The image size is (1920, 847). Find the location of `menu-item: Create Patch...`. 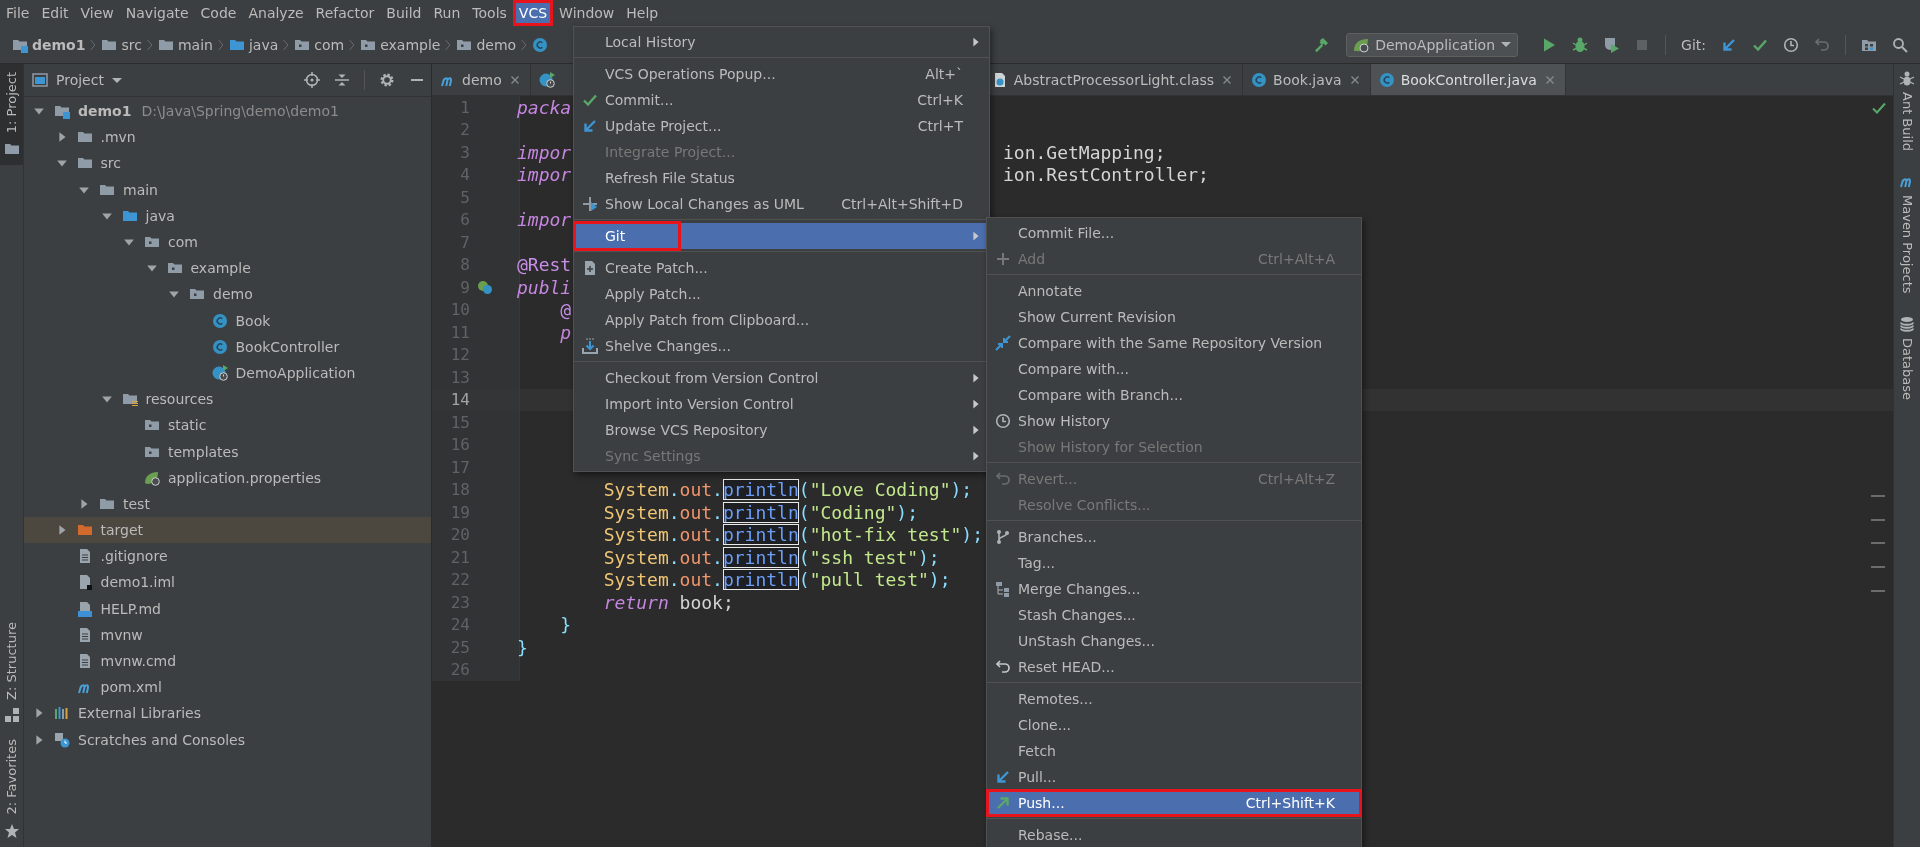

menu-item: Create Patch... is located at coordinates (781, 268).